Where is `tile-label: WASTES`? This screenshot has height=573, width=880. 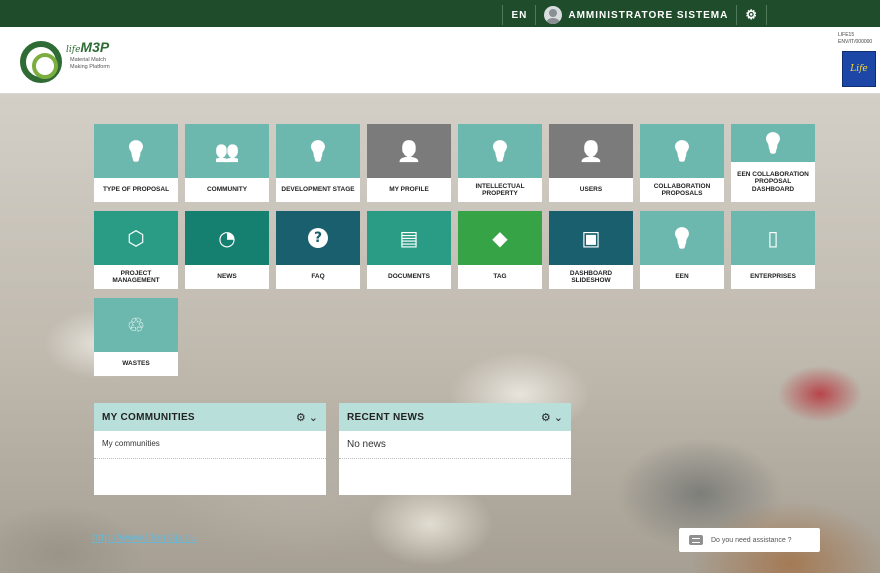 tile-label: WASTES is located at coordinates (136, 364).